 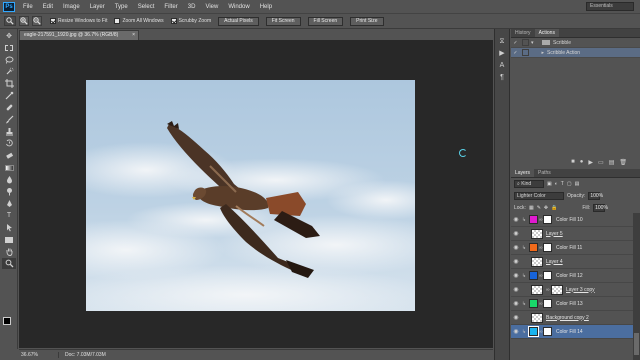 I want to click on history-brush-tool-icon, so click(x=9, y=143).